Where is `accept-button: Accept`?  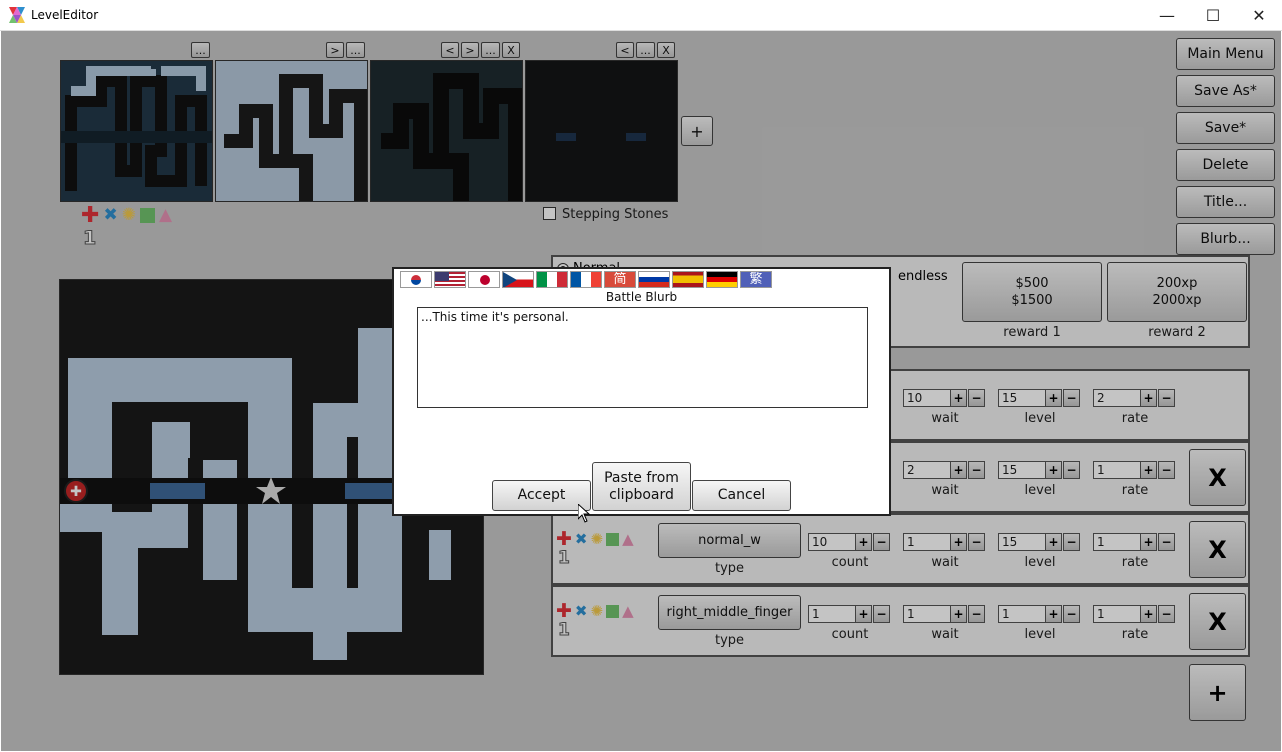
accept-button: Accept is located at coordinates (541, 495).